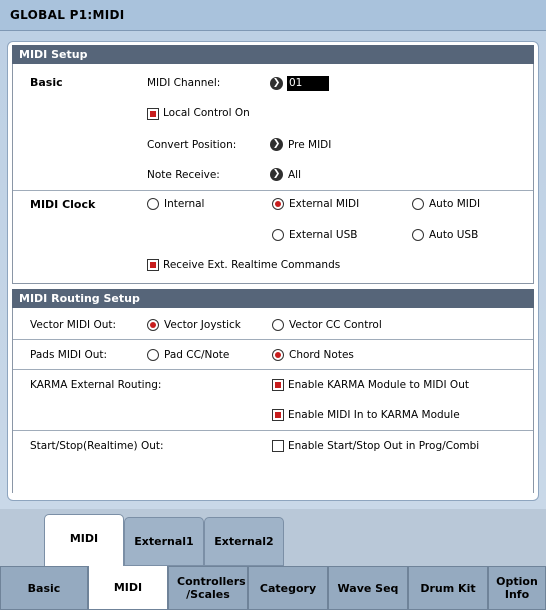 The height and width of the screenshot is (610, 546). What do you see at coordinates (63, 204) in the screenshot?
I see `midi-clock-label: MIDI Clock` at bounding box center [63, 204].